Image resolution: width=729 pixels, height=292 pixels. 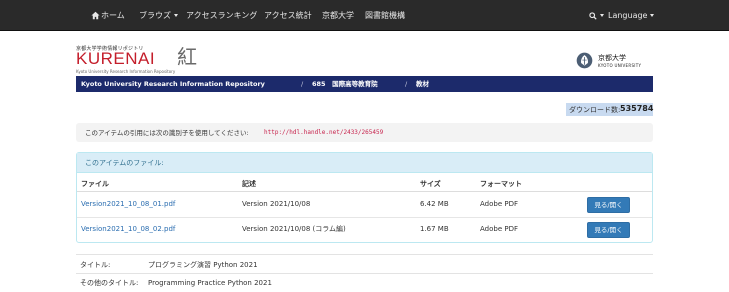 I want to click on metadata-alt-title-label: その他のタイトル:, so click(x=109, y=283).